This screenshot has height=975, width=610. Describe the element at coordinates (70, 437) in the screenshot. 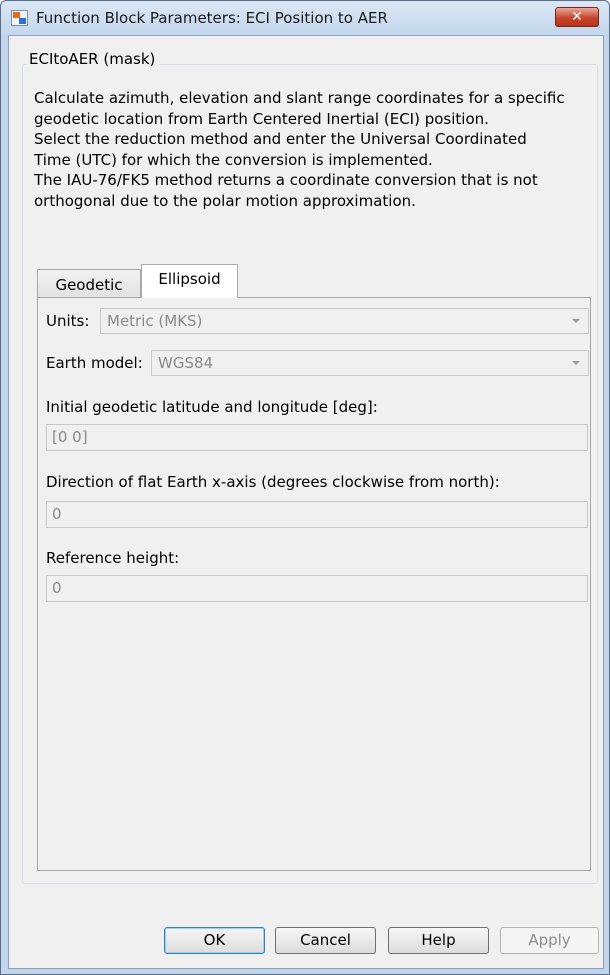

I see `latlon-value: [0 0]` at that location.